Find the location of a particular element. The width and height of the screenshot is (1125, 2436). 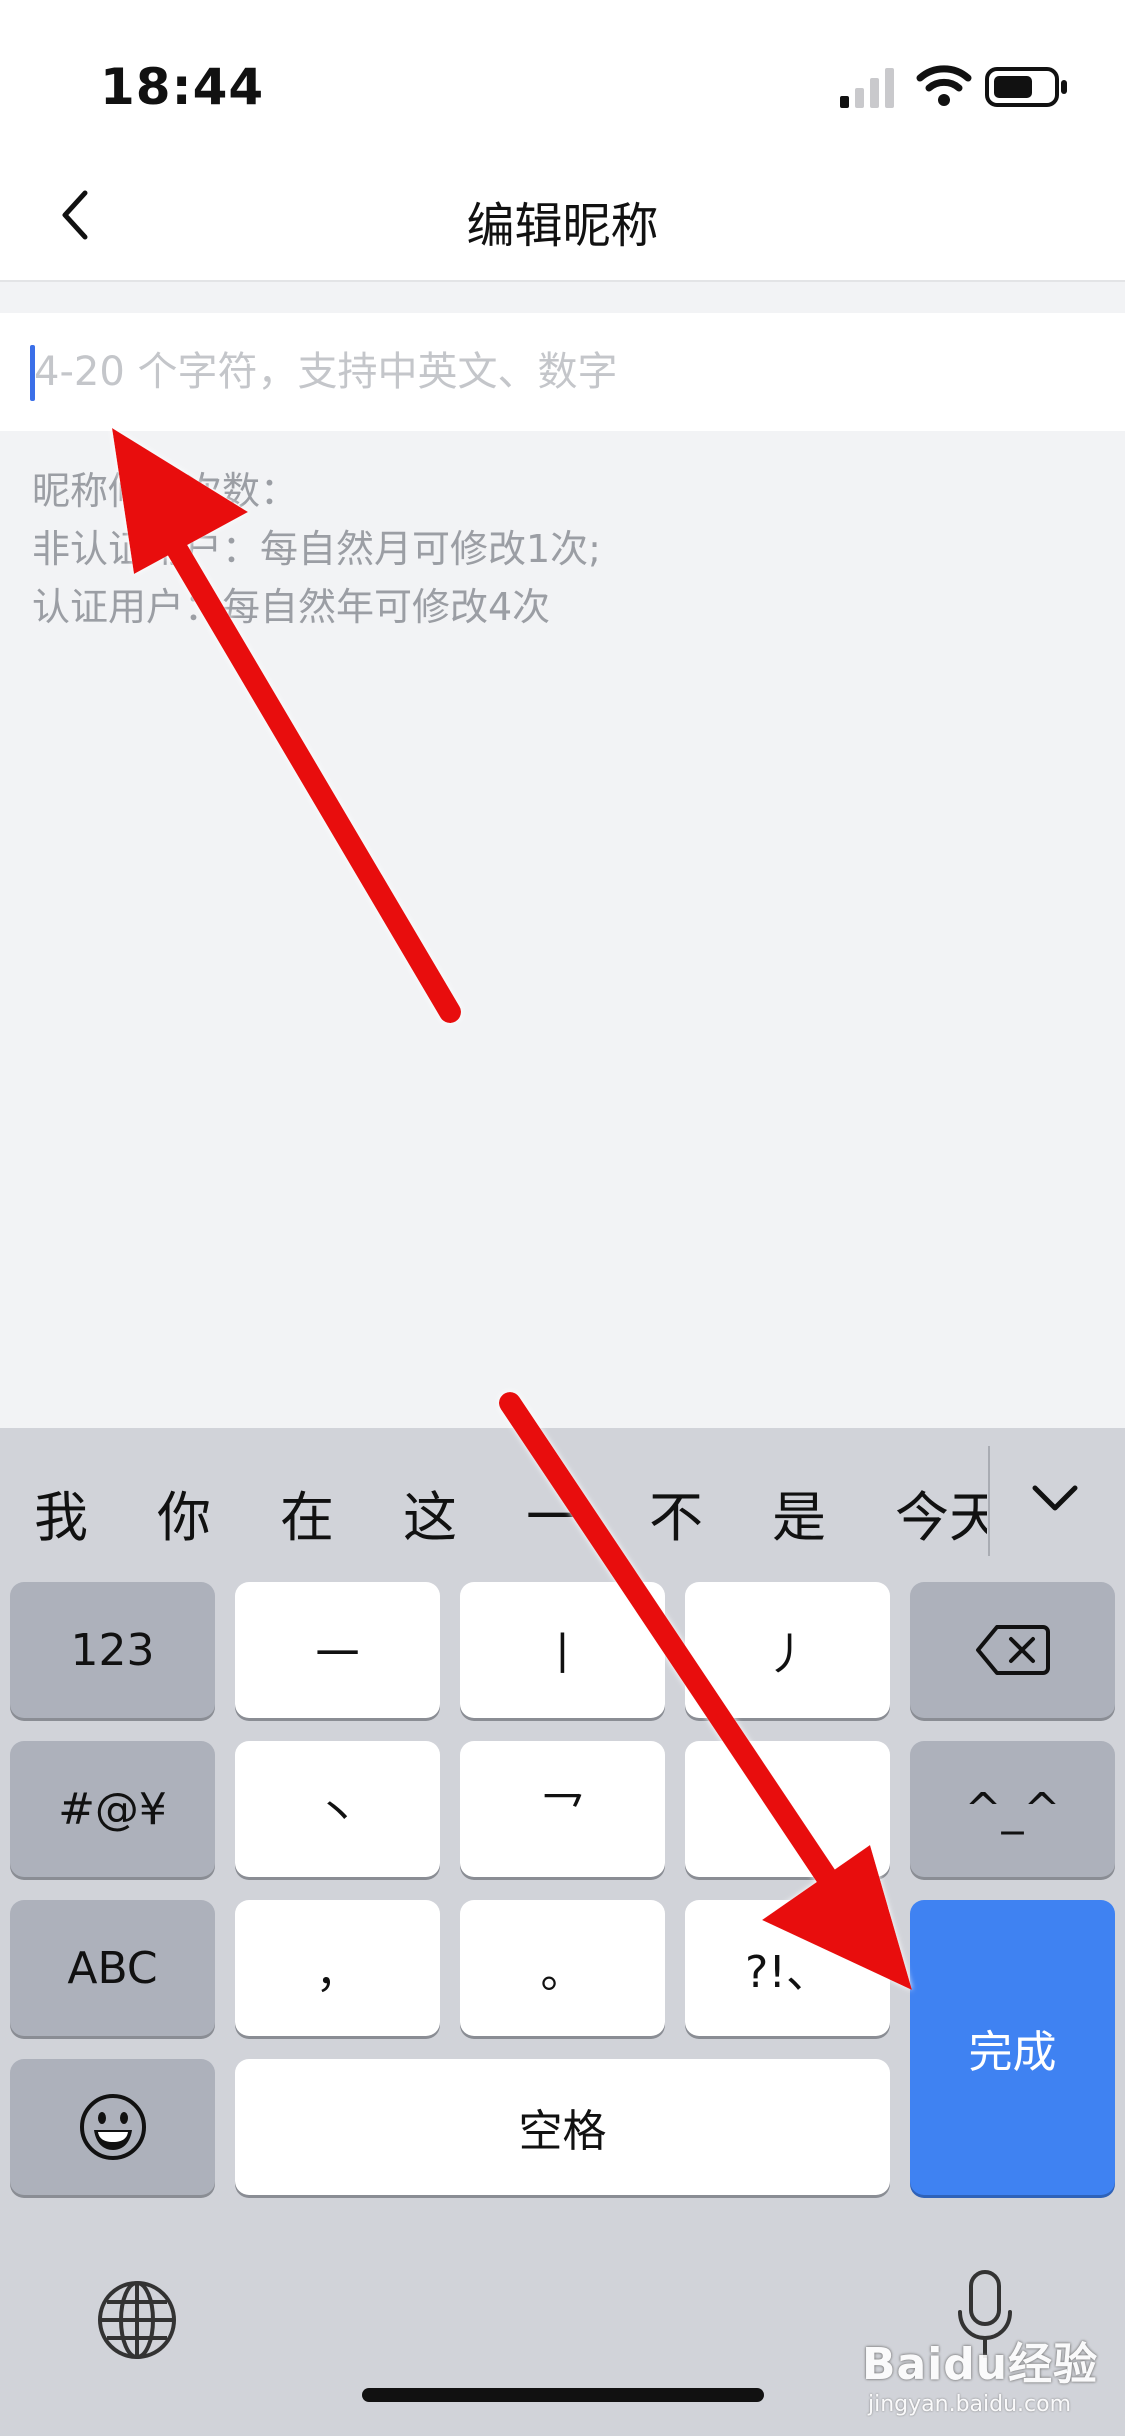

baidu-watermark: Baidu经验 jingyan.baidu.com is located at coordinates (982, 2372).